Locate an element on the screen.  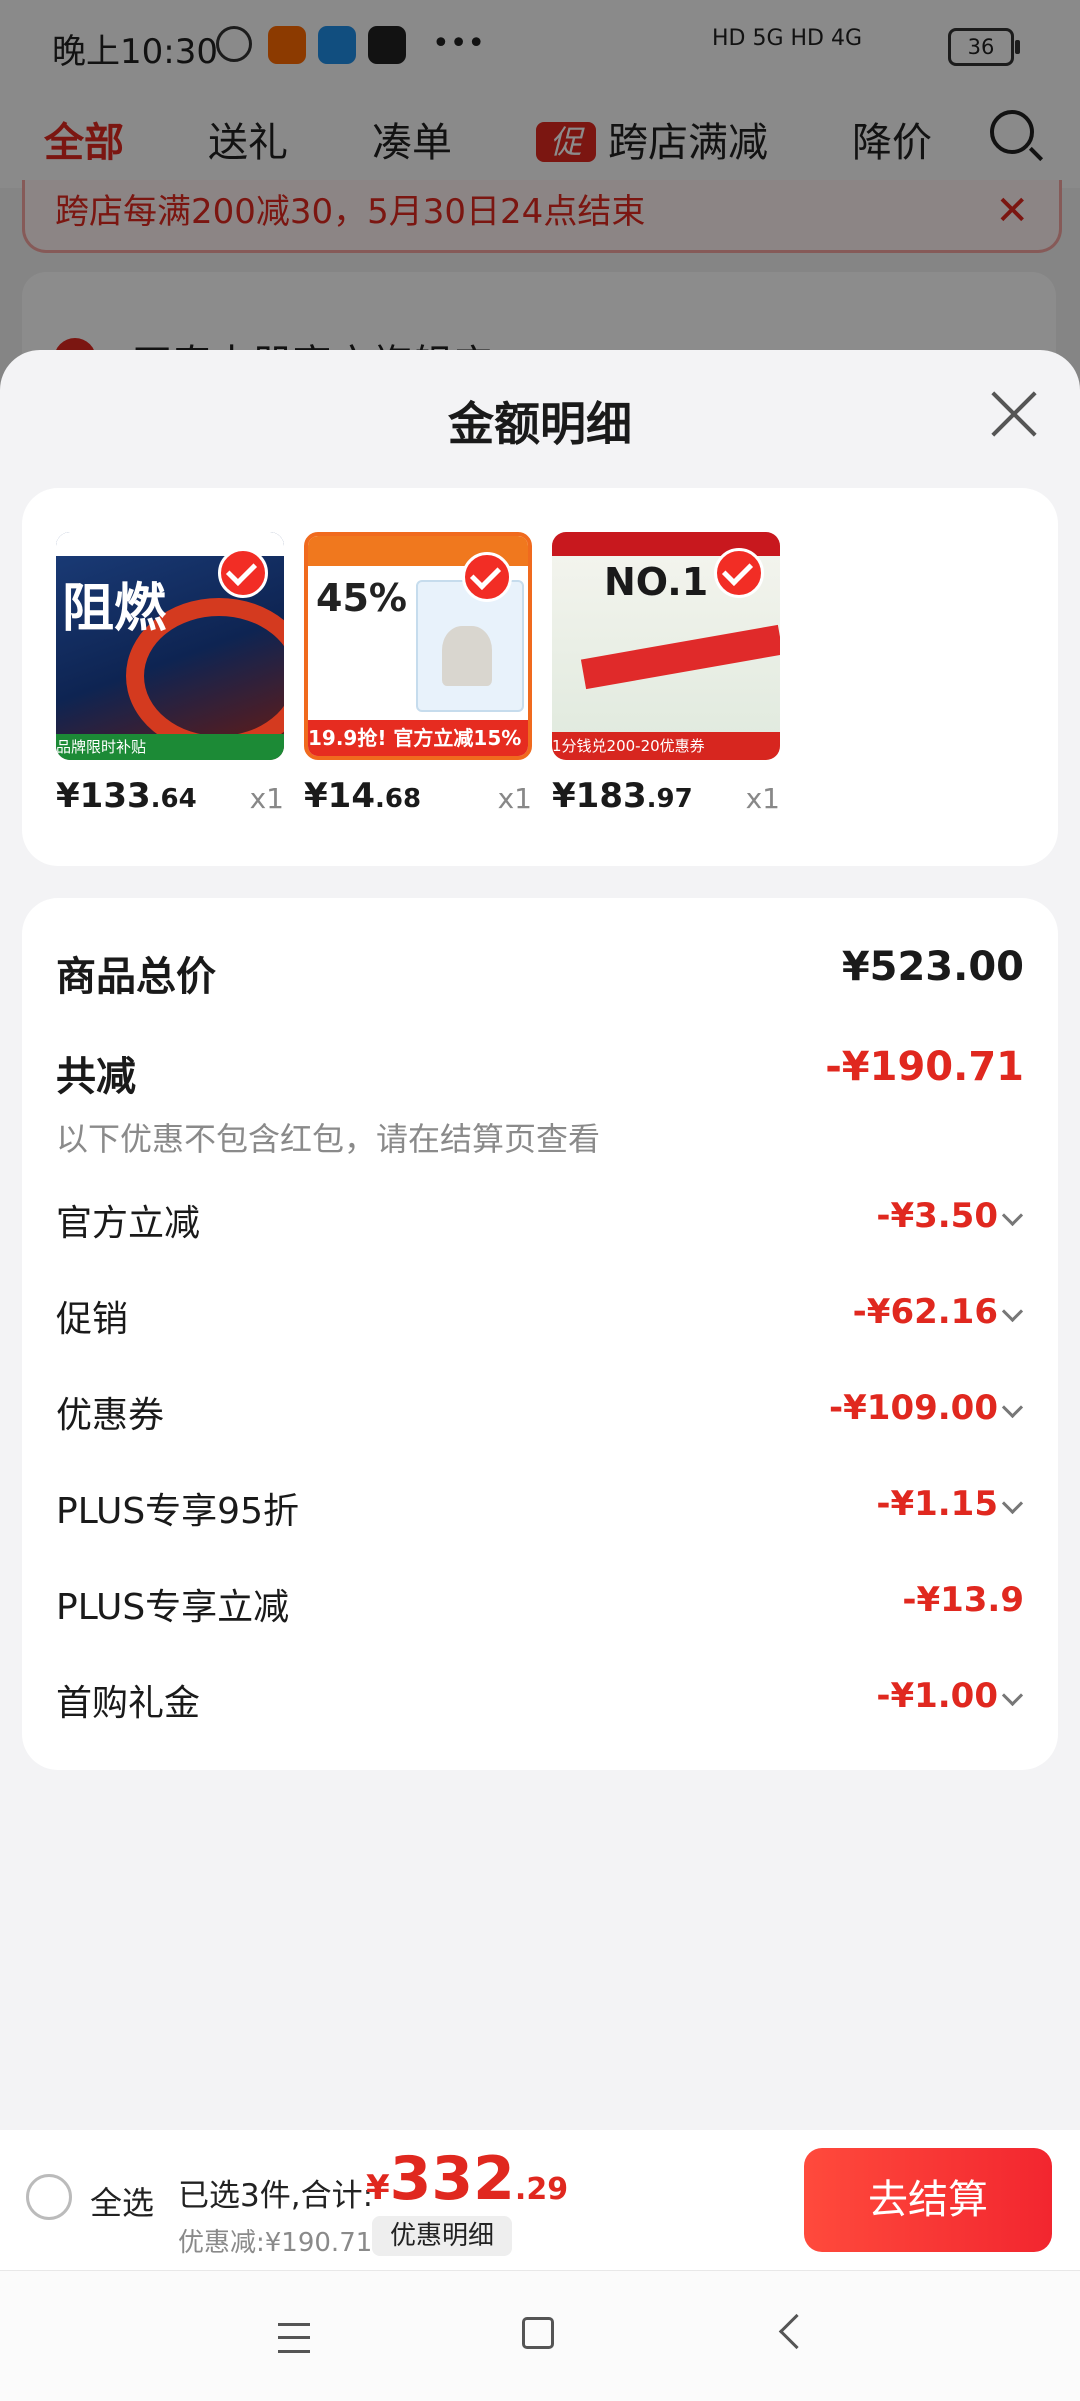
product-price: ¥133.64 is located at coordinates (126, 796).